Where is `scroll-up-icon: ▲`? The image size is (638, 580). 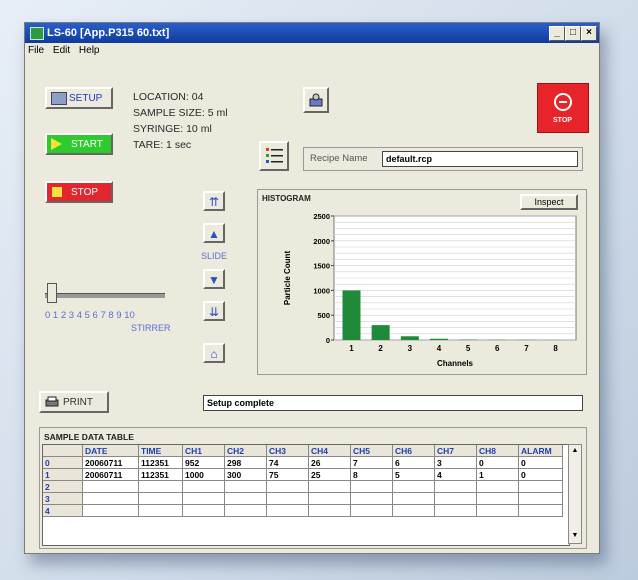
scroll-up-icon: ▲ is located at coordinates (575, 451).